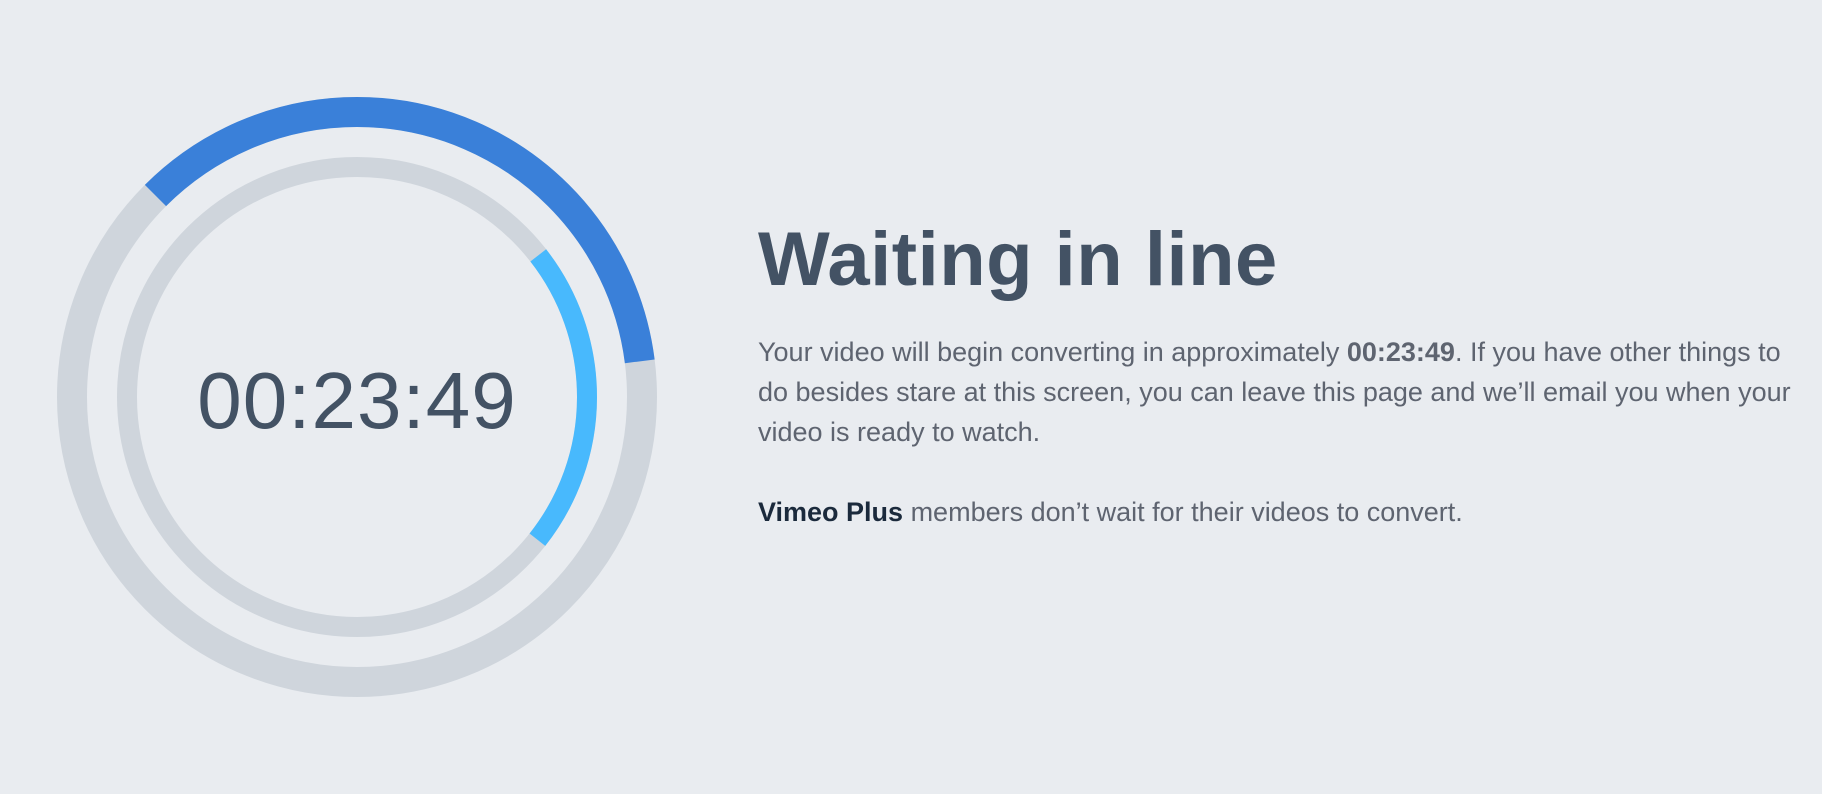 This screenshot has width=1822, height=794. I want to click on description-time: 00:23:49, so click(1400, 352).